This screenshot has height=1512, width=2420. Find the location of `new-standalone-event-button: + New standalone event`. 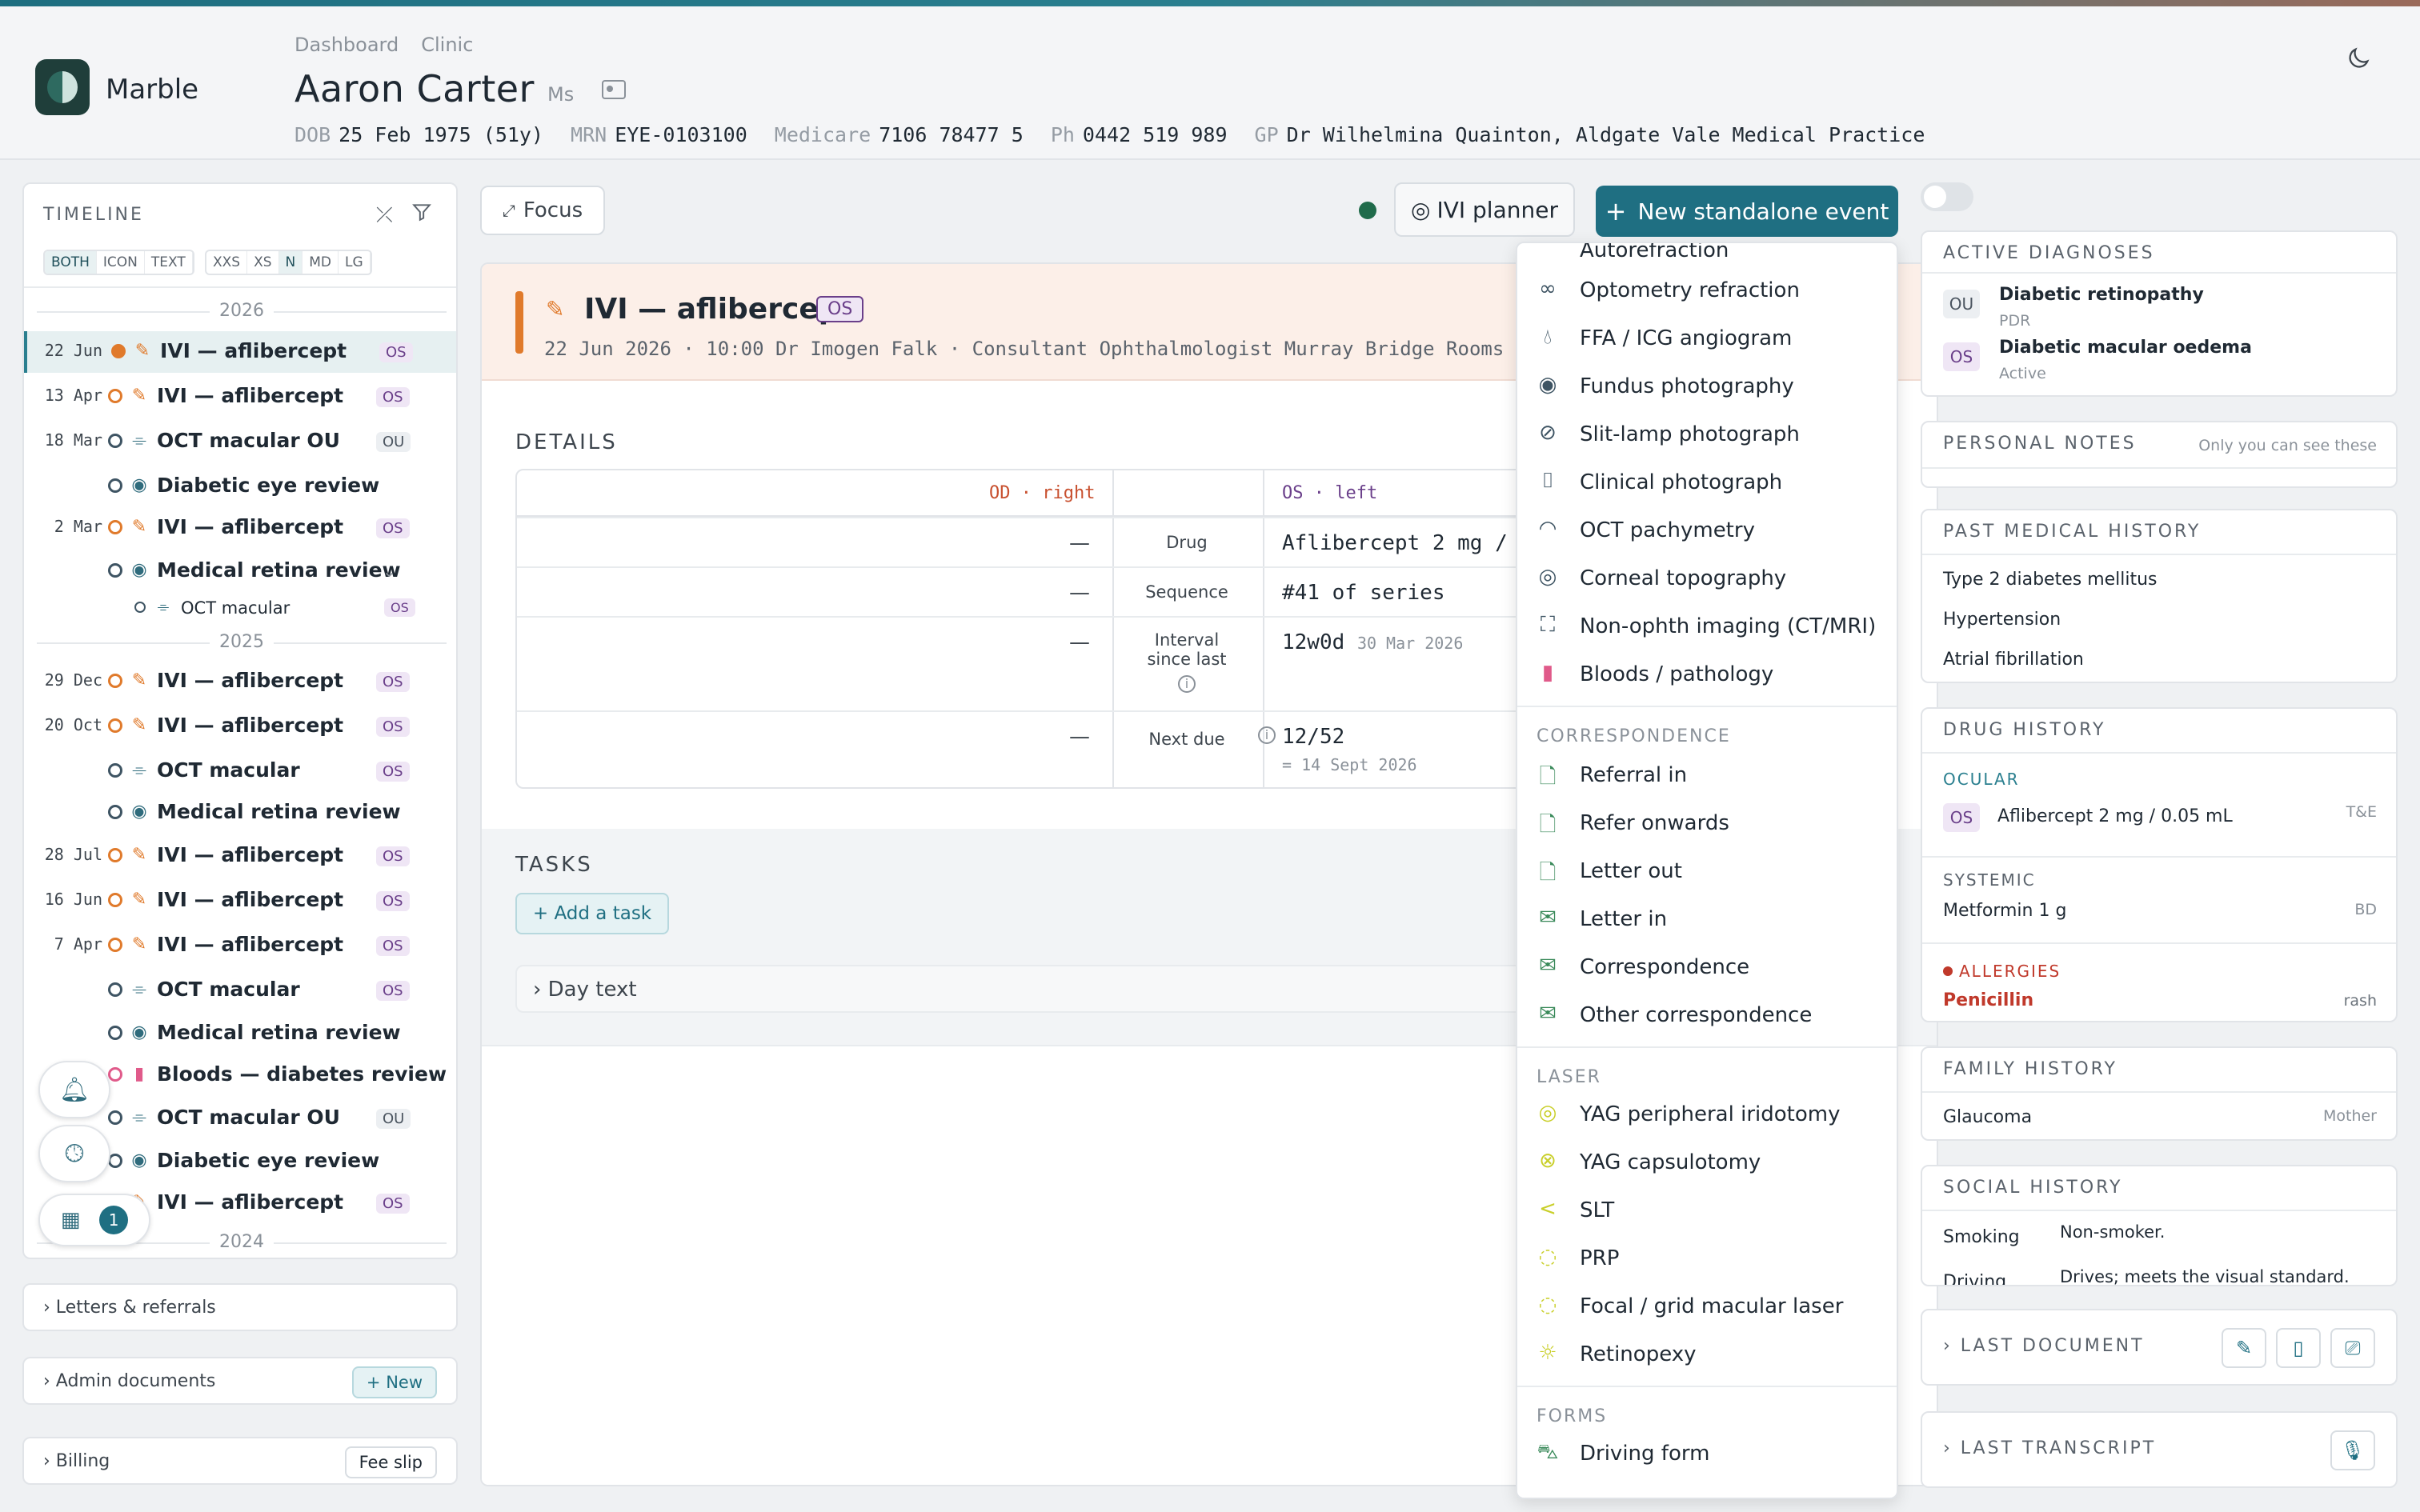

new-standalone-event-button: + New standalone event is located at coordinates (1747, 211).